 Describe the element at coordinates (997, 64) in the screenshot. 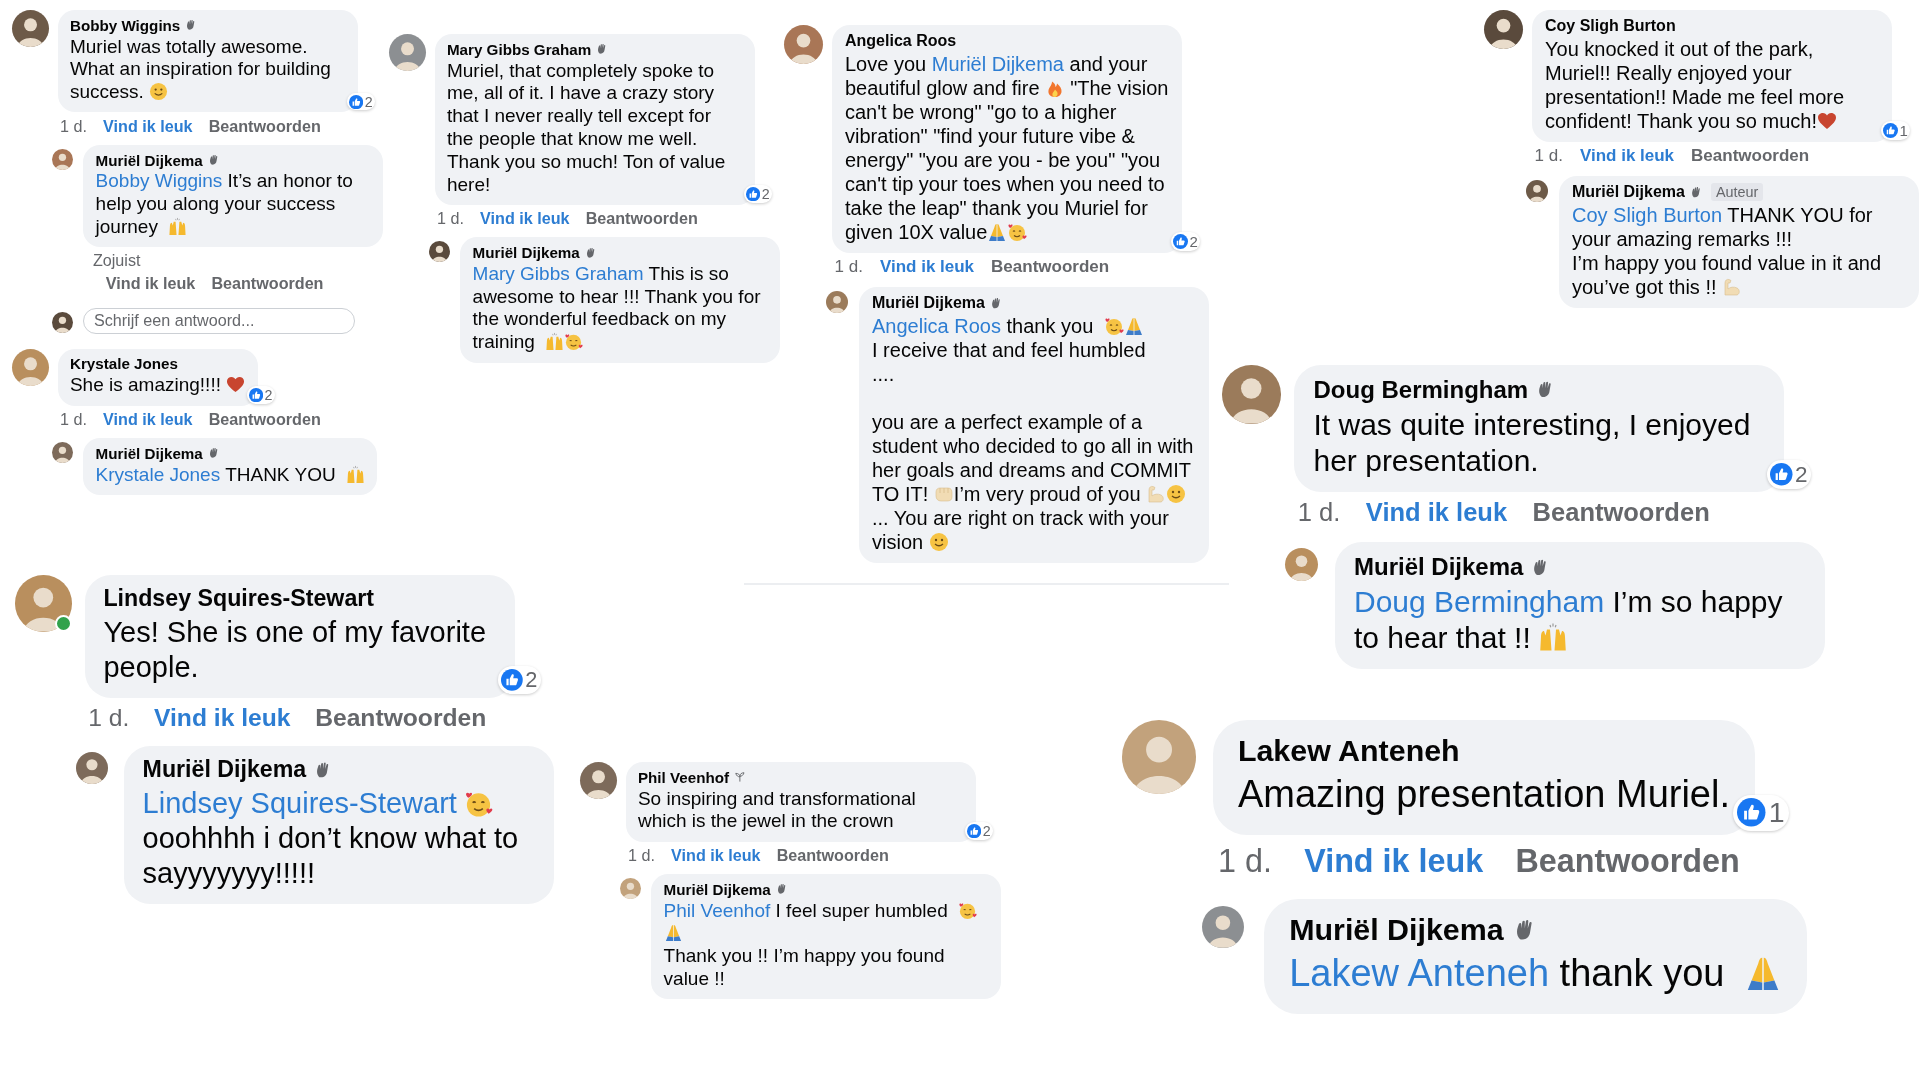

I see `mention-link: Muriël Dijkema` at that location.